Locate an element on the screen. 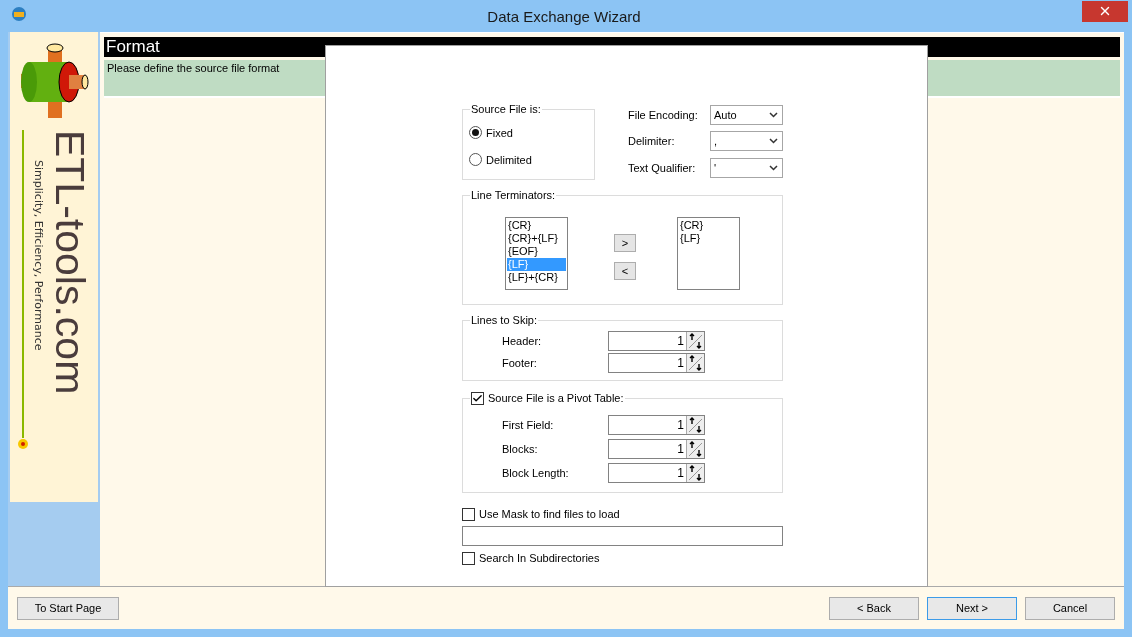  list-item: {EOF} is located at coordinates (536, 251).